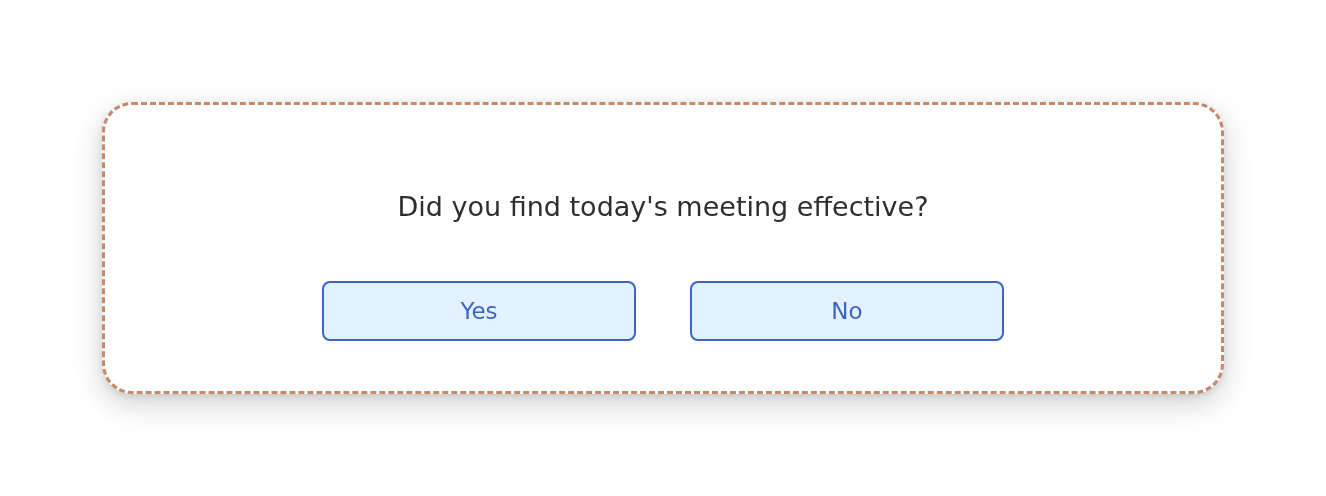 The image size is (1326, 496). Describe the element at coordinates (663, 207) in the screenshot. I see `question-text: Did you find today's meeting effective?` at that location.